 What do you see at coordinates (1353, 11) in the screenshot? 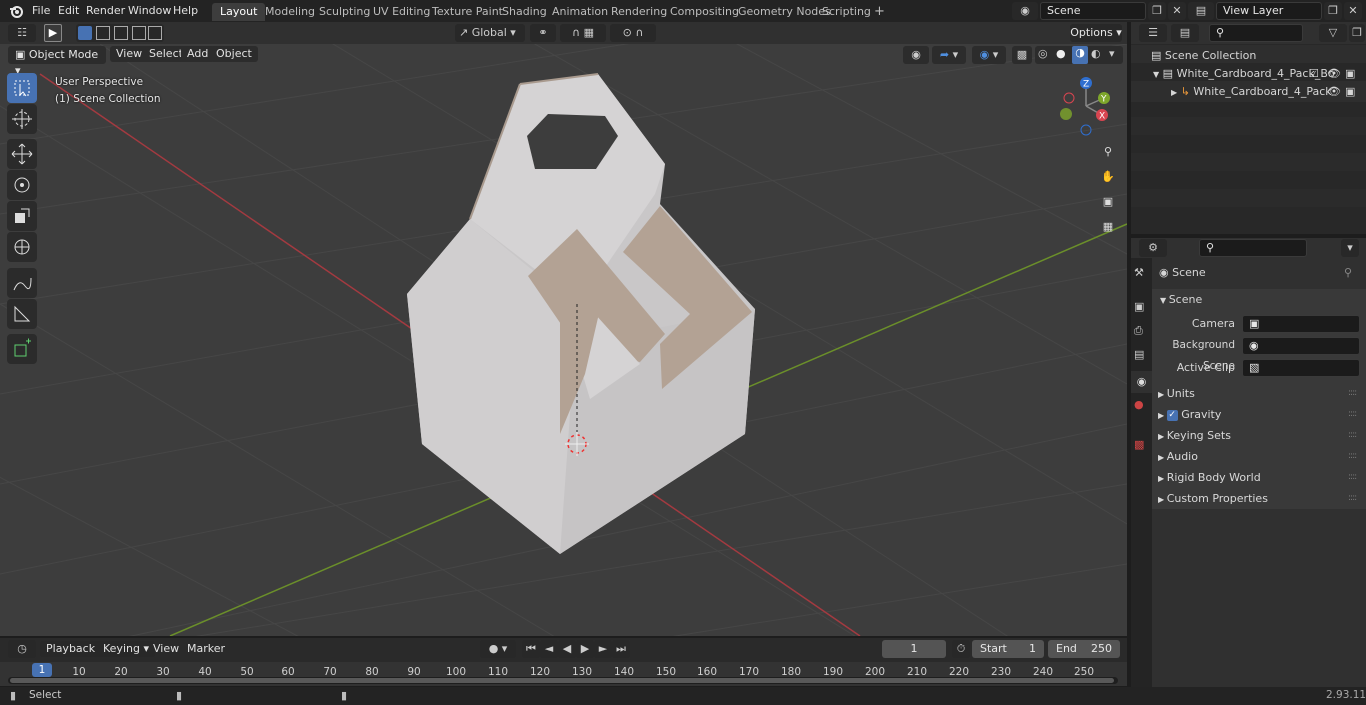
I see `delete-view-layer-icon: ✕` at bounding box center [1353, 11].